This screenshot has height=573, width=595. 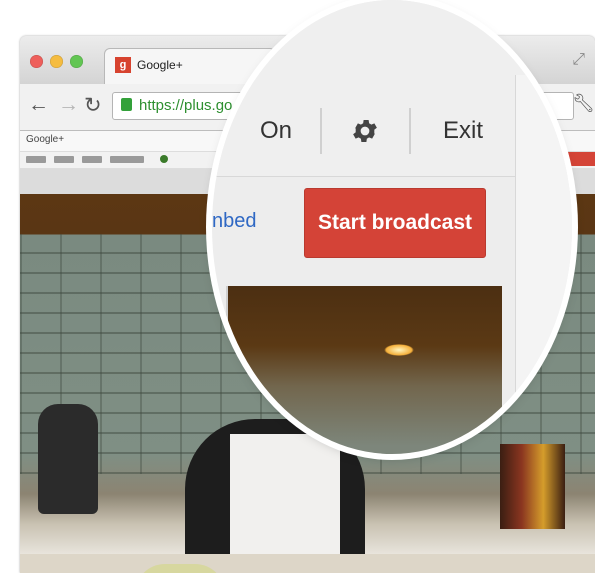 What do you see at coordinates (307, 563) in the screenshot?
I see `kitchen-counter` at bounding box center [307, 563].